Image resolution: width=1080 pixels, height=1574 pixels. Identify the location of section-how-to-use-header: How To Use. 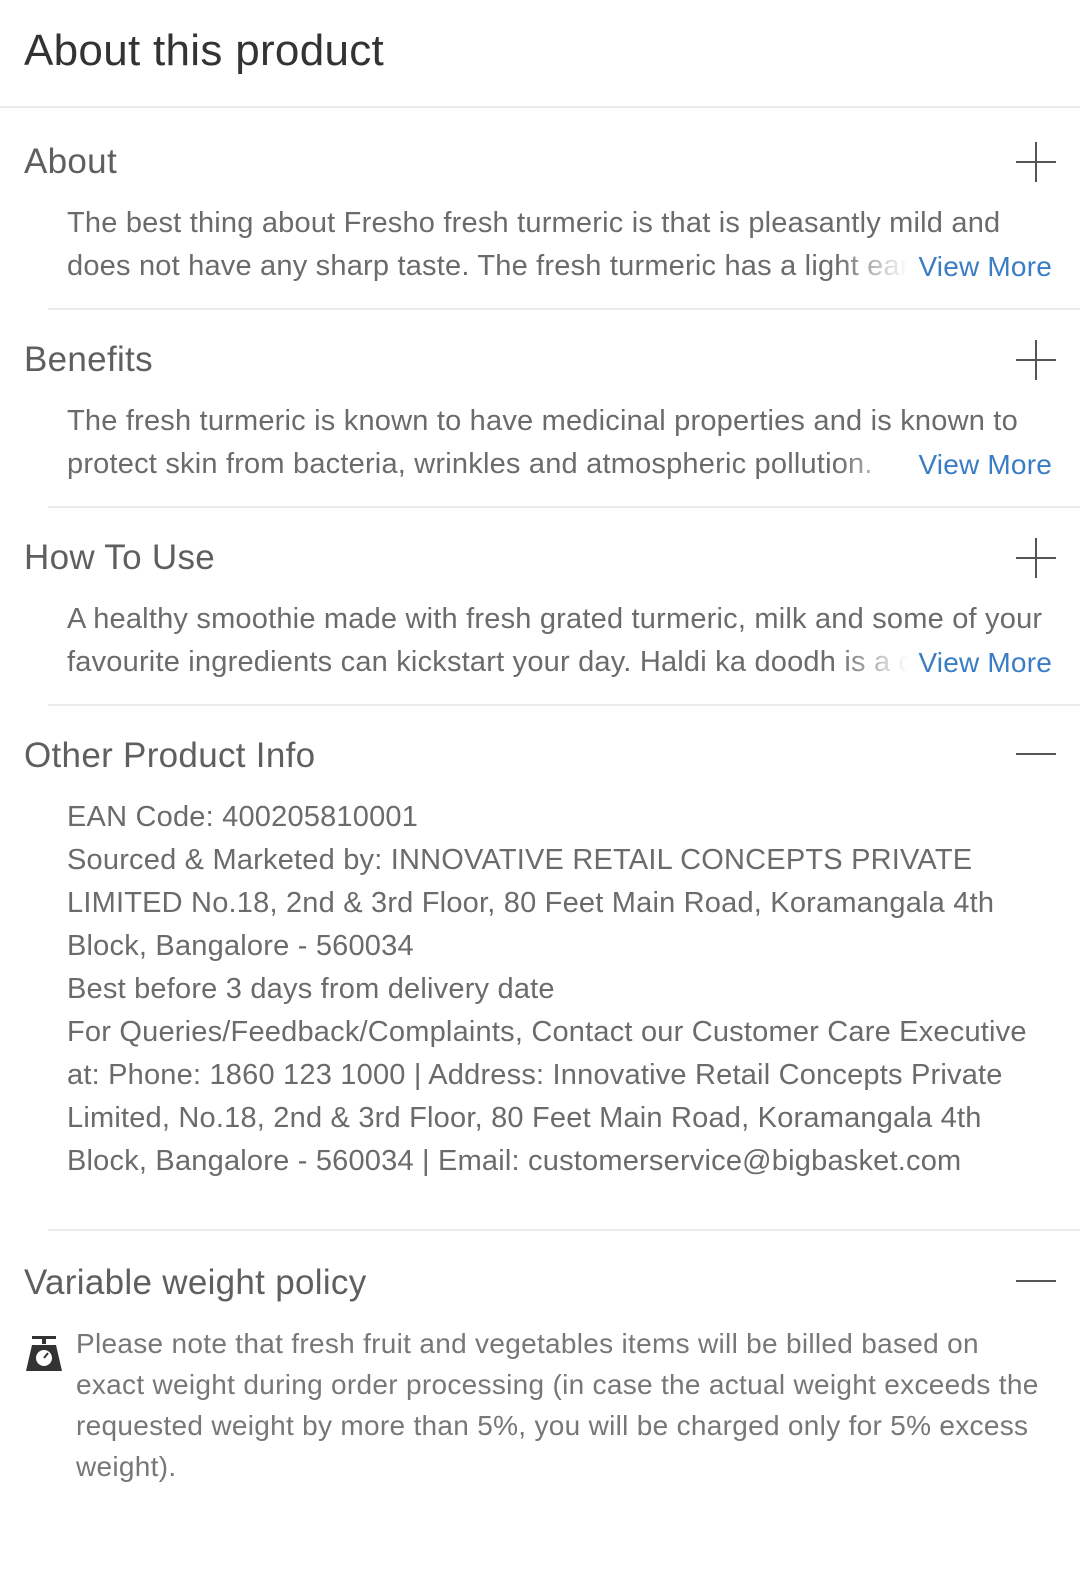
(540, 558).